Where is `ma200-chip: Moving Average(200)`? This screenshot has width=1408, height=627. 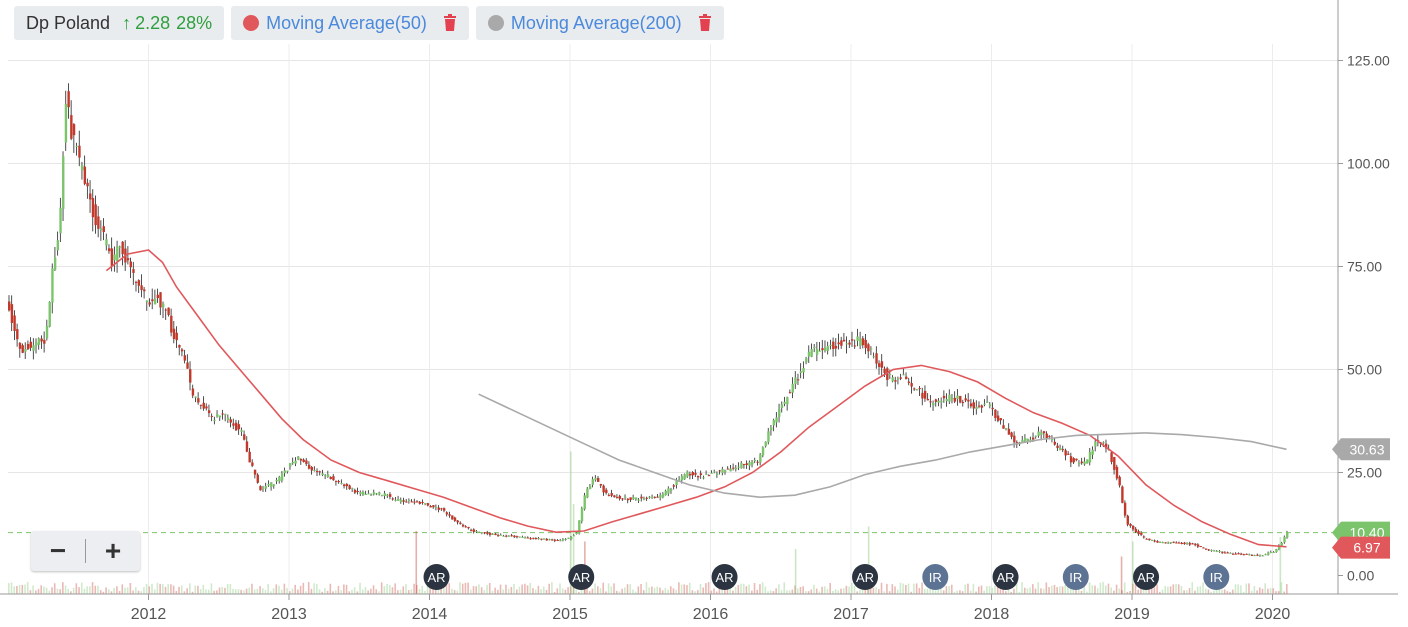 ma200-chip: Moving Average(200) is located at coordinates (599, 23).